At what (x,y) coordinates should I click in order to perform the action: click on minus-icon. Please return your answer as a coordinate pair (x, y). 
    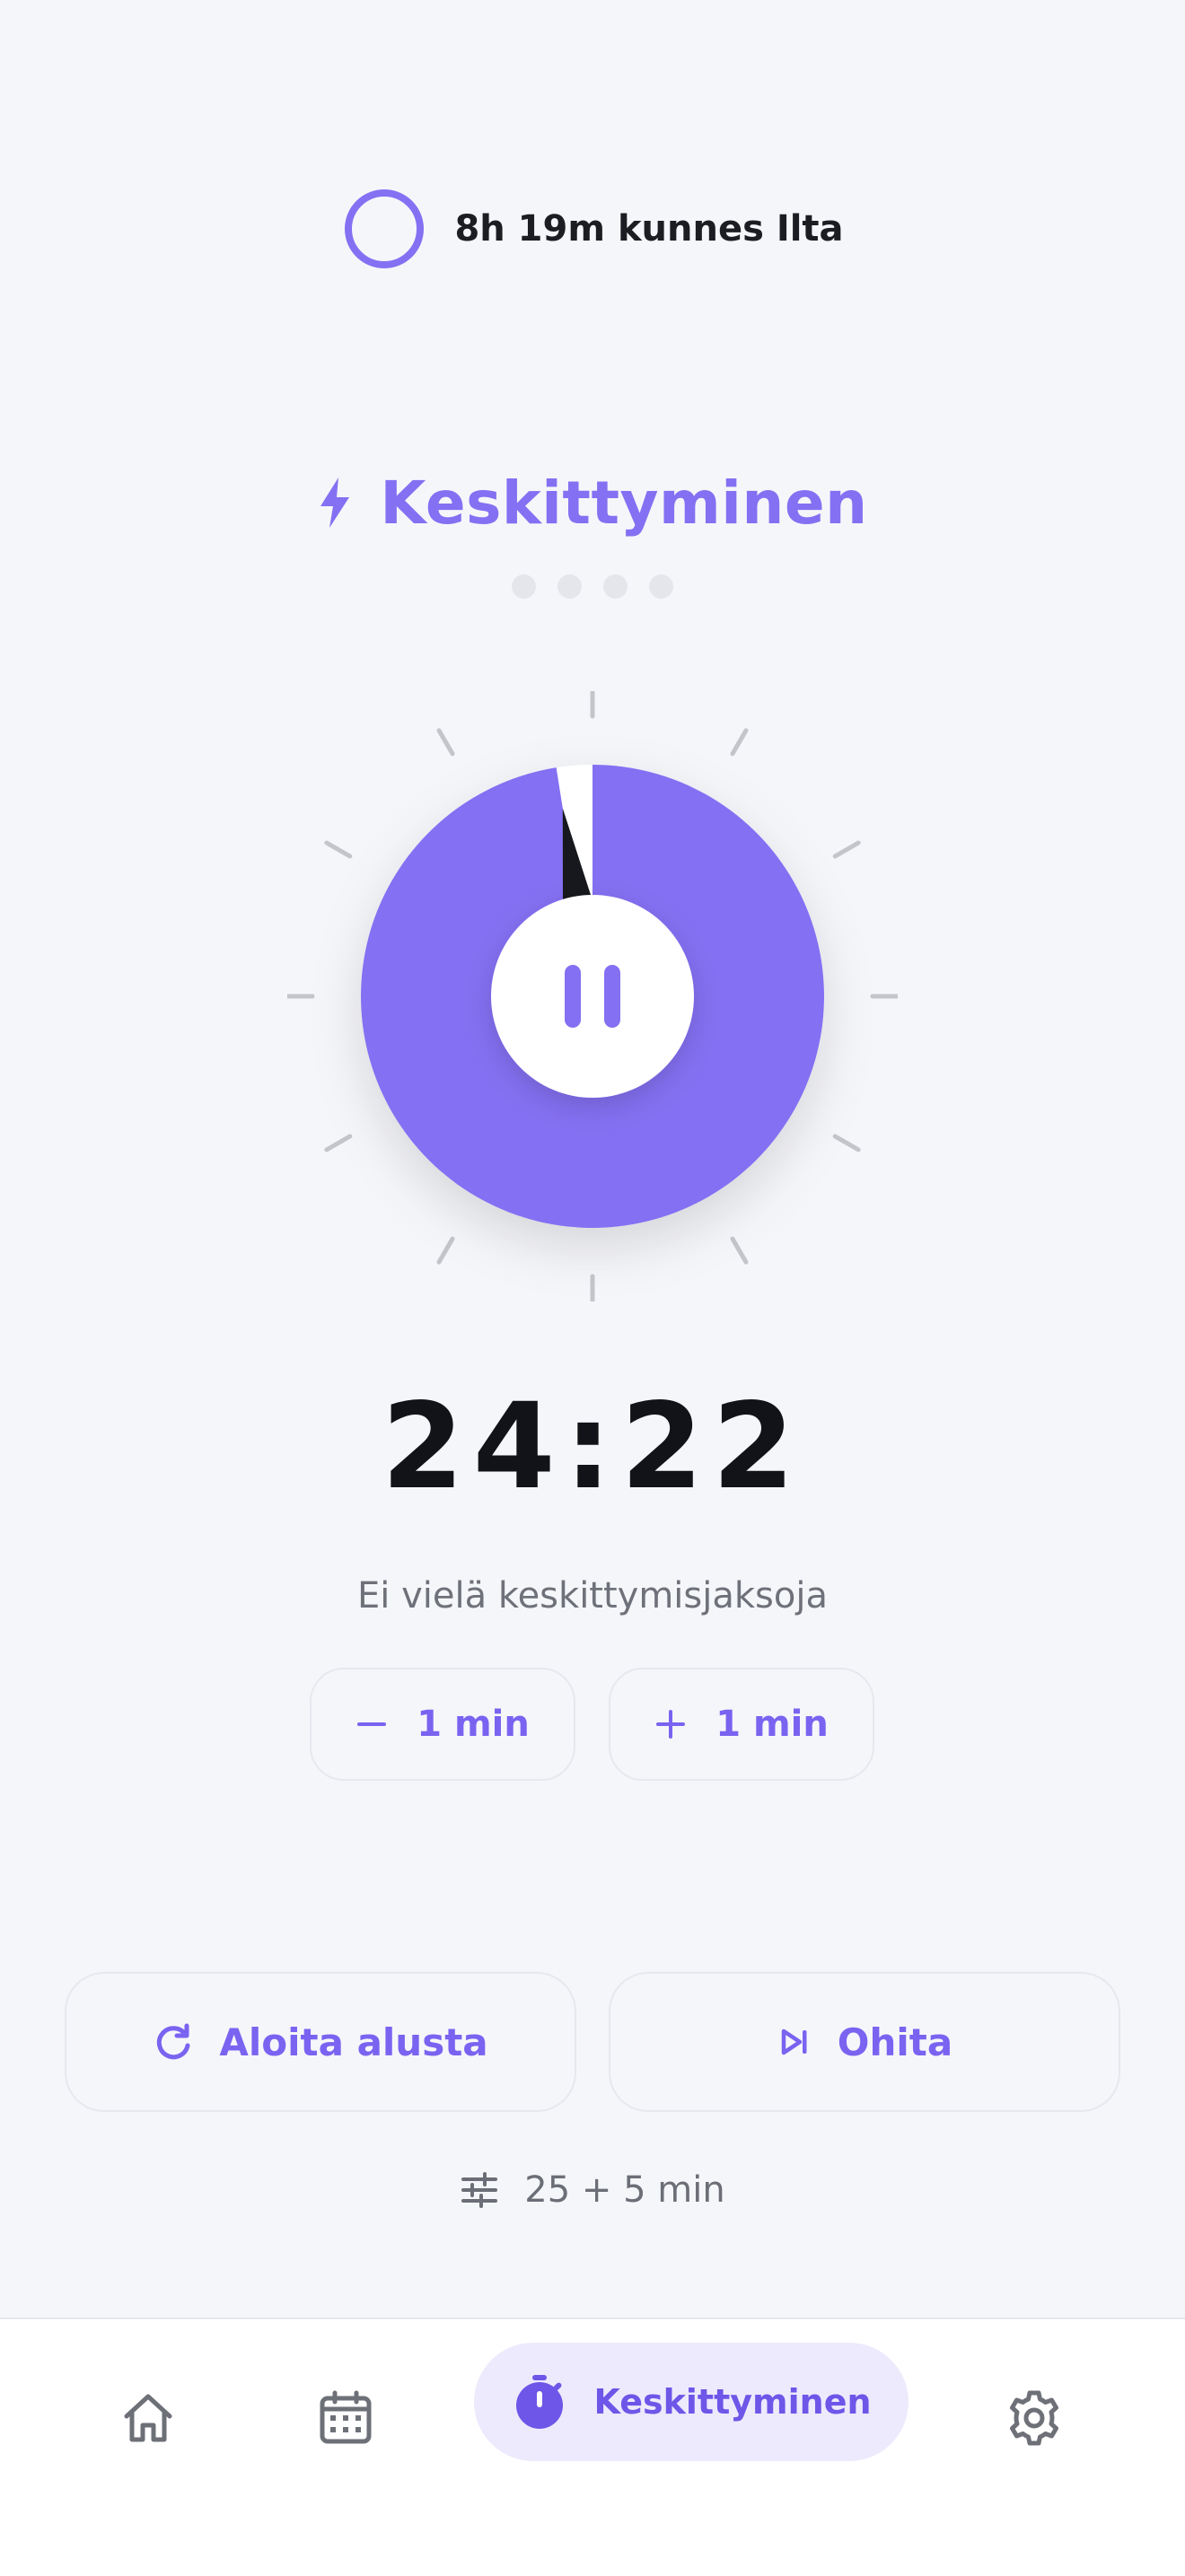
    Looking at the image, I should click on (372, 1724).